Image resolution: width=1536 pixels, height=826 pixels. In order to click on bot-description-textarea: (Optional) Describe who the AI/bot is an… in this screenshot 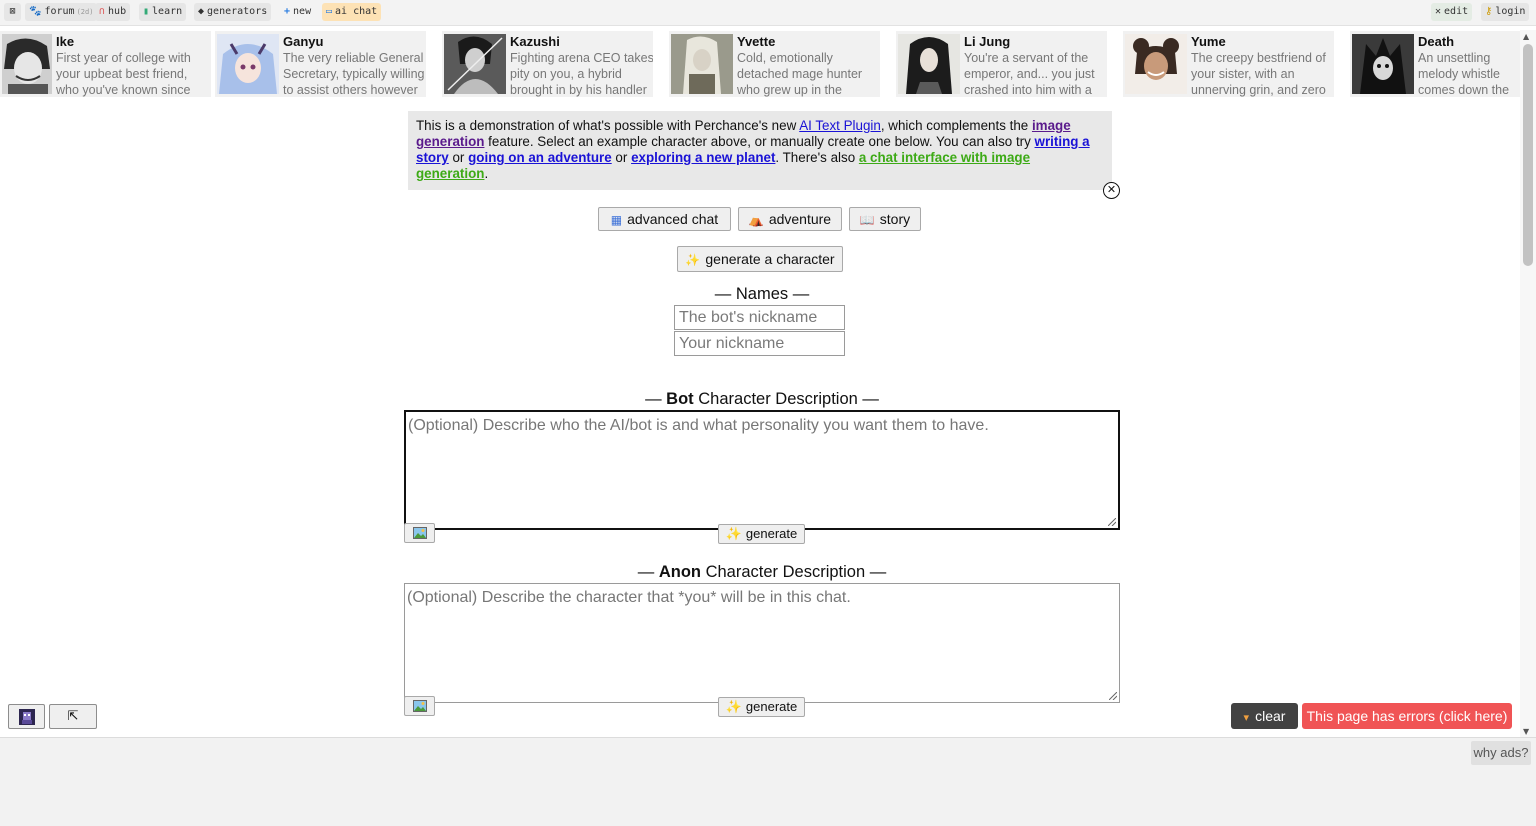, I will do `click(762, 470)`.